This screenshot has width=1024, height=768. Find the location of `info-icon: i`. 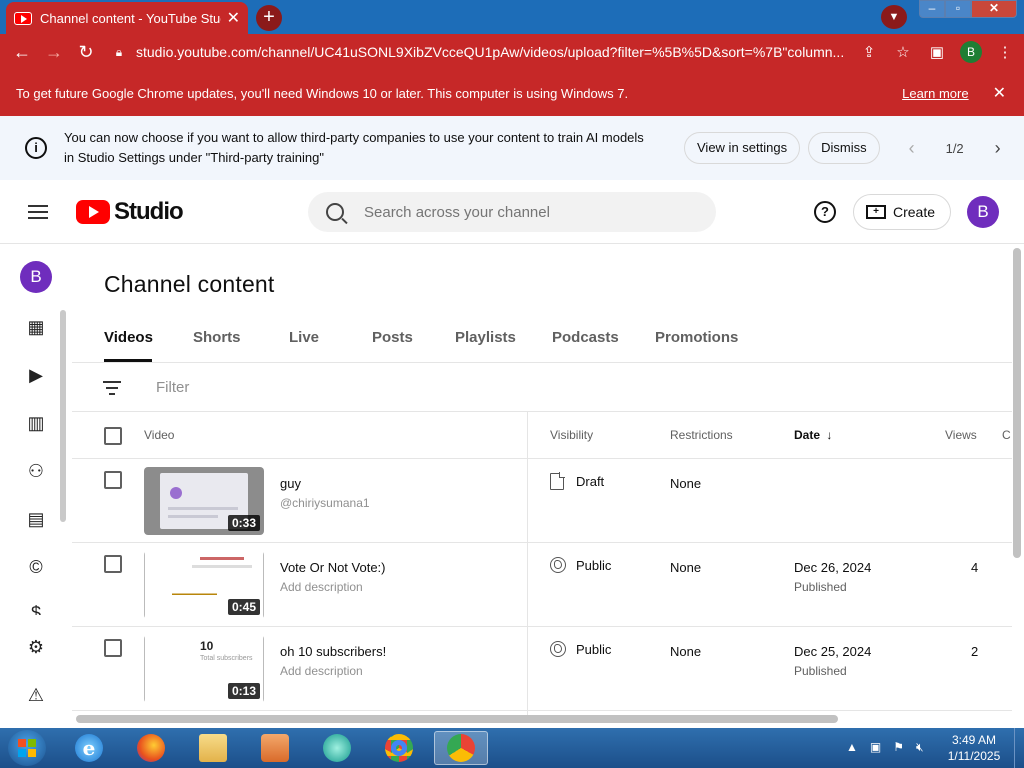

info-icon: i is located at coordinates (36, 148).